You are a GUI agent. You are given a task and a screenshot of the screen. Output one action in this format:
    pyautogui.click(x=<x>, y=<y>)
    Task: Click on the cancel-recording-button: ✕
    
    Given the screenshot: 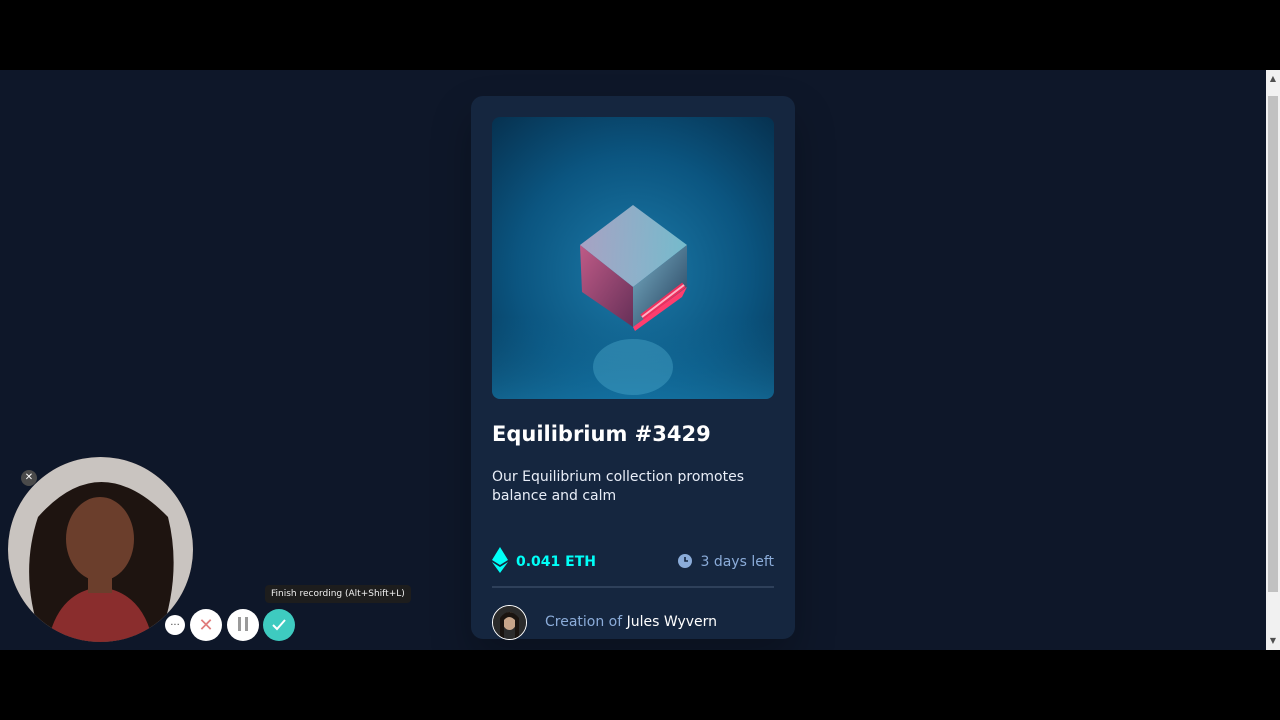 What is the action you would take?
    pyautogui.click(x=206, y=625)
    